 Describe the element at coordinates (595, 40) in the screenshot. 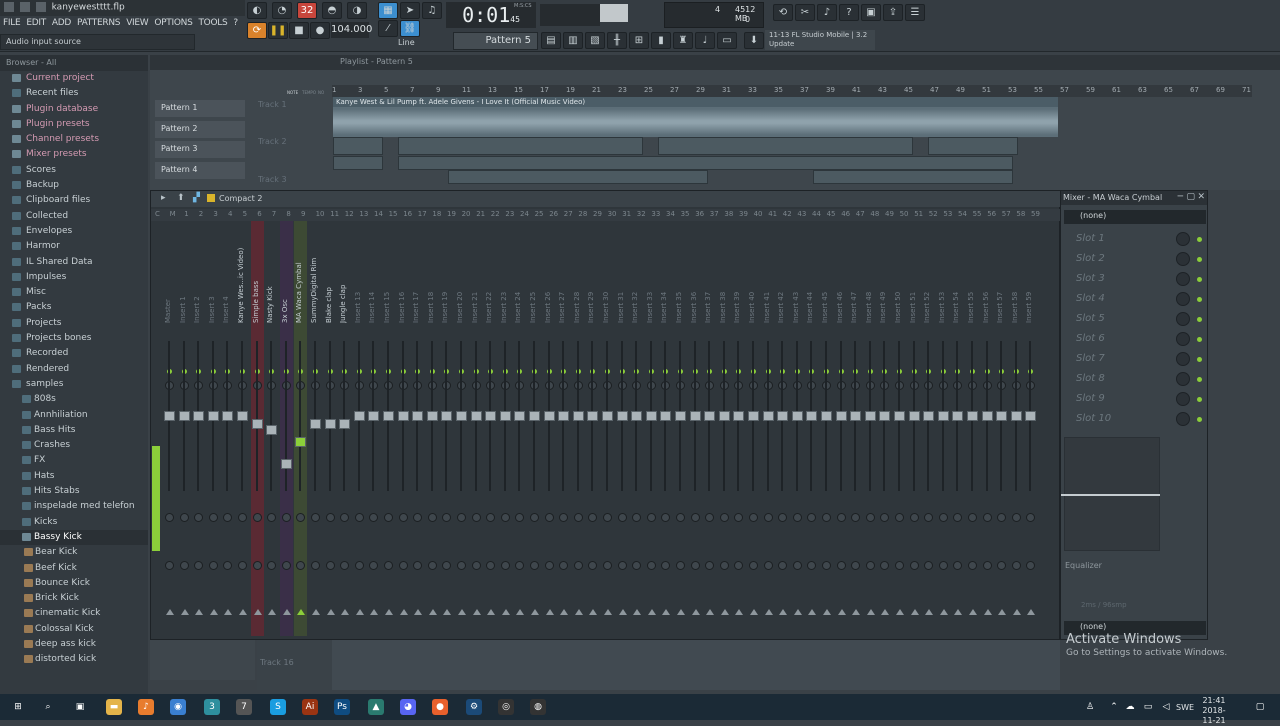

I see `piano-roll-icon: ▧` at that location.